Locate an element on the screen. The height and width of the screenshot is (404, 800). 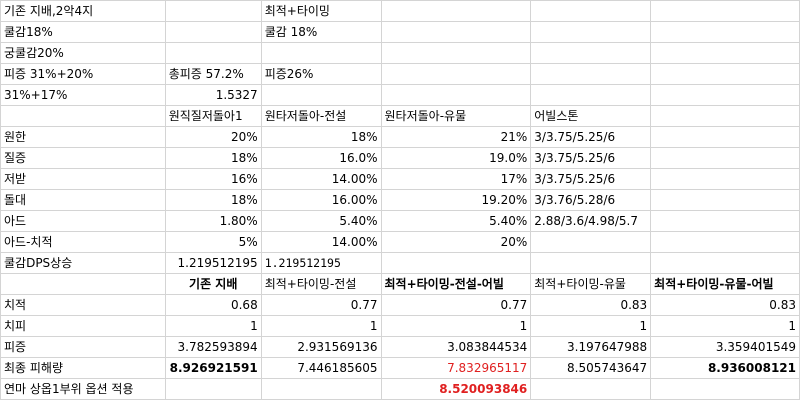
sheet-cell: 피증 is located at coordinates (83, 347).